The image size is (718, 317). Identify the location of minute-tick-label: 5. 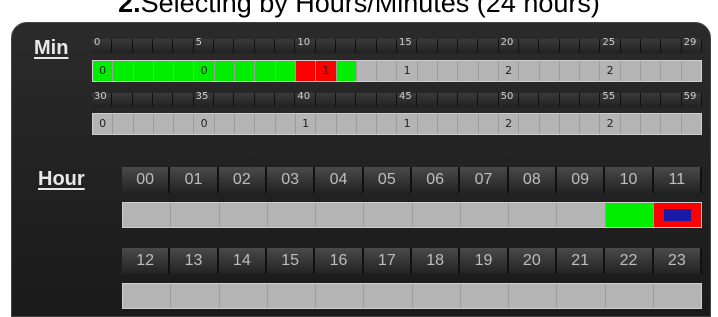
(199, 42).